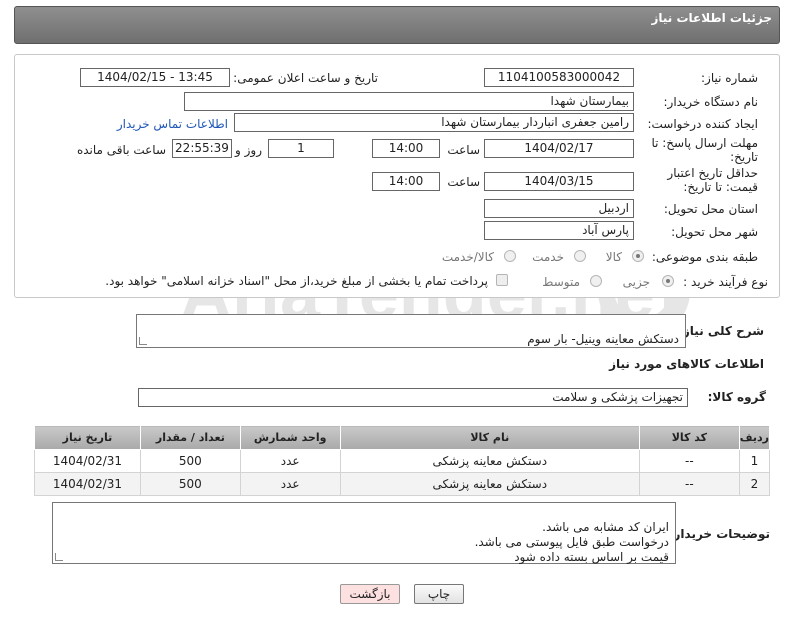 Image resolution: width=788 pixels, height=620 pixels. Describe the element at coordinates (559, 77) in the screenshot. I see `need-number-field: 1104100583000042` at that location.